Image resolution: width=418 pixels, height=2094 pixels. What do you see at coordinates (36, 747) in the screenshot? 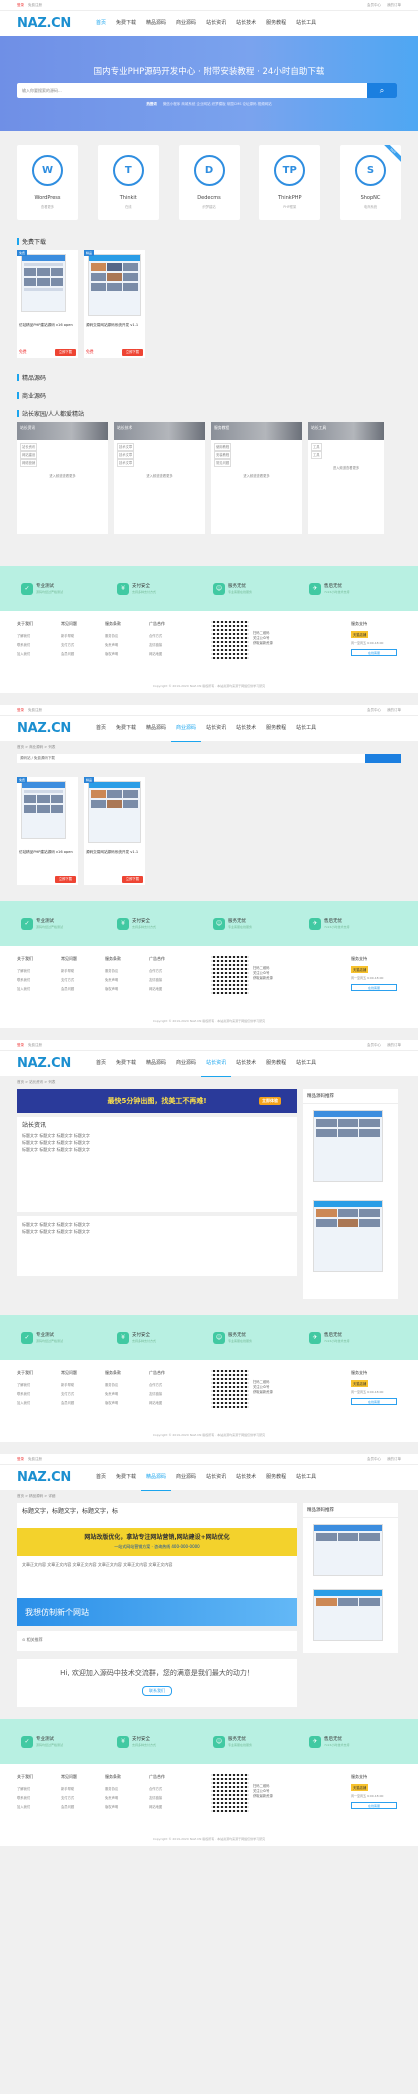
I see `breadcrumb: 首页 > 商业源码 > 列表` at bounding box center [36, 747].